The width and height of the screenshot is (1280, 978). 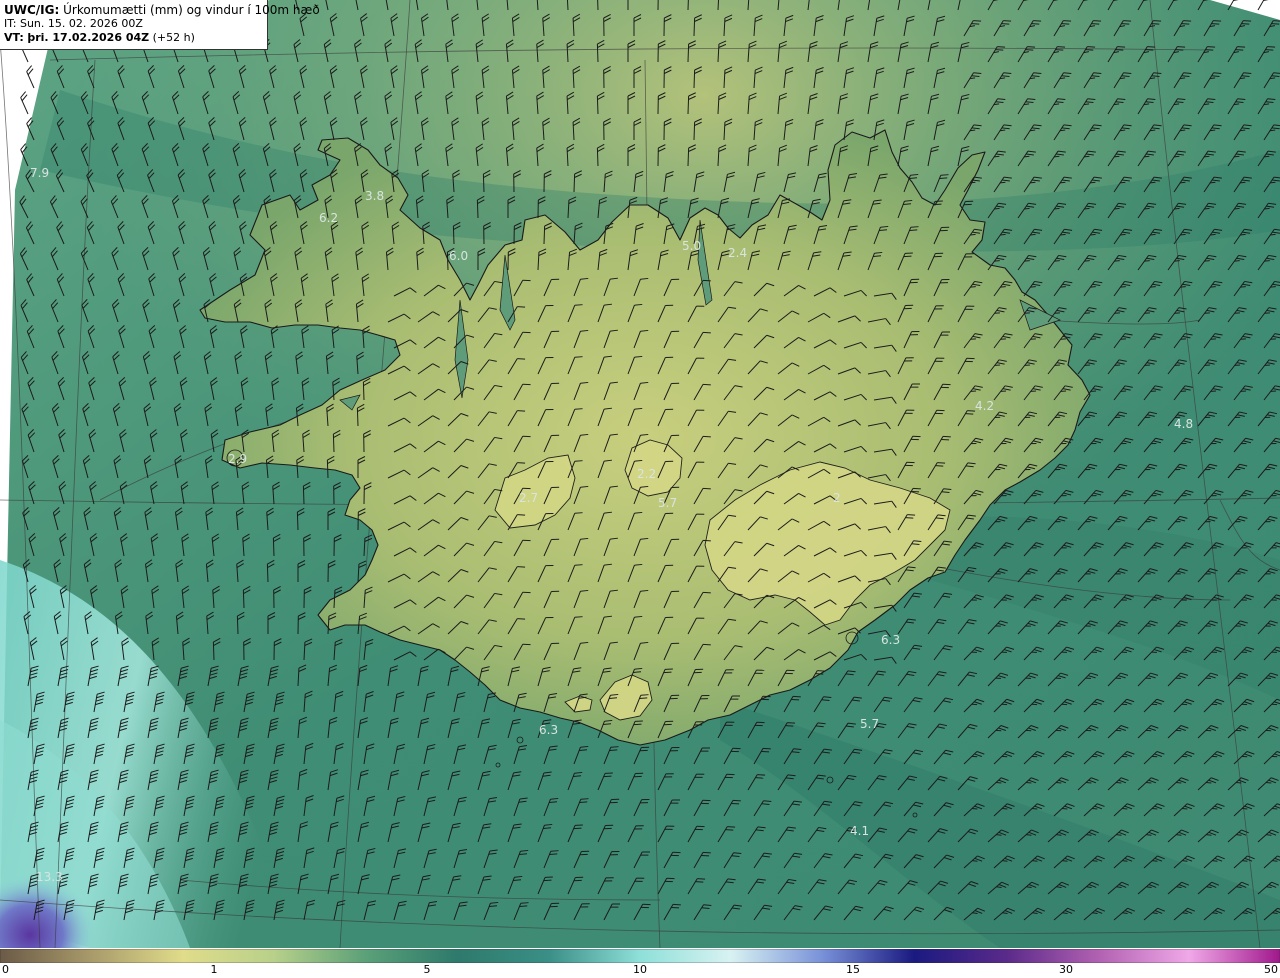 I want to click on colorbar-tick-label: 30, so click(x=1066, y=969).